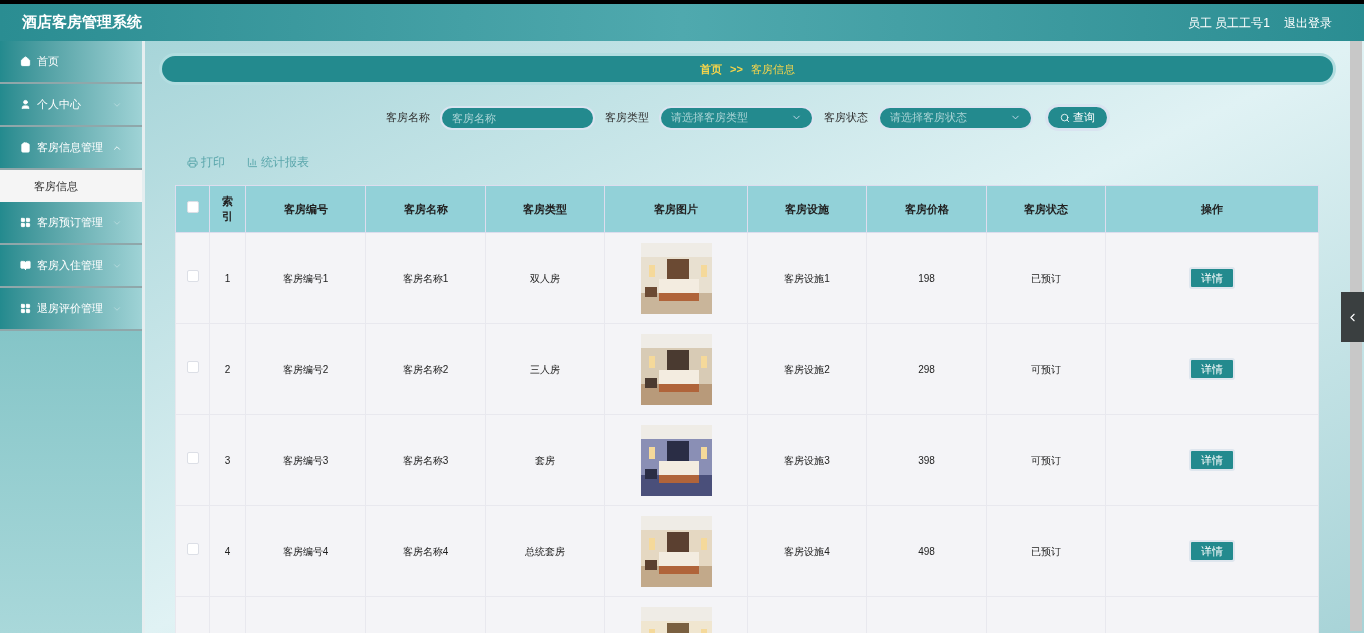 The width and height of the screenshot is (1364, 633). I want to click on sidebar-item: 退房评价管理, so click(71, 309).